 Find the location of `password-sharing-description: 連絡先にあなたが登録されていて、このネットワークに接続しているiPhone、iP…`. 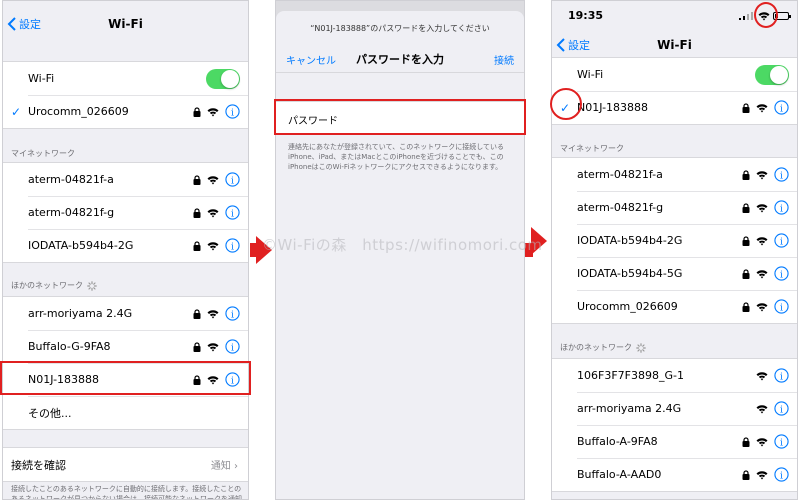

password-sharing-description: 連絡先にあなたが登録されていて、このネットワークに接続しているiPhone、iP… is located at coordinates (396, 157).